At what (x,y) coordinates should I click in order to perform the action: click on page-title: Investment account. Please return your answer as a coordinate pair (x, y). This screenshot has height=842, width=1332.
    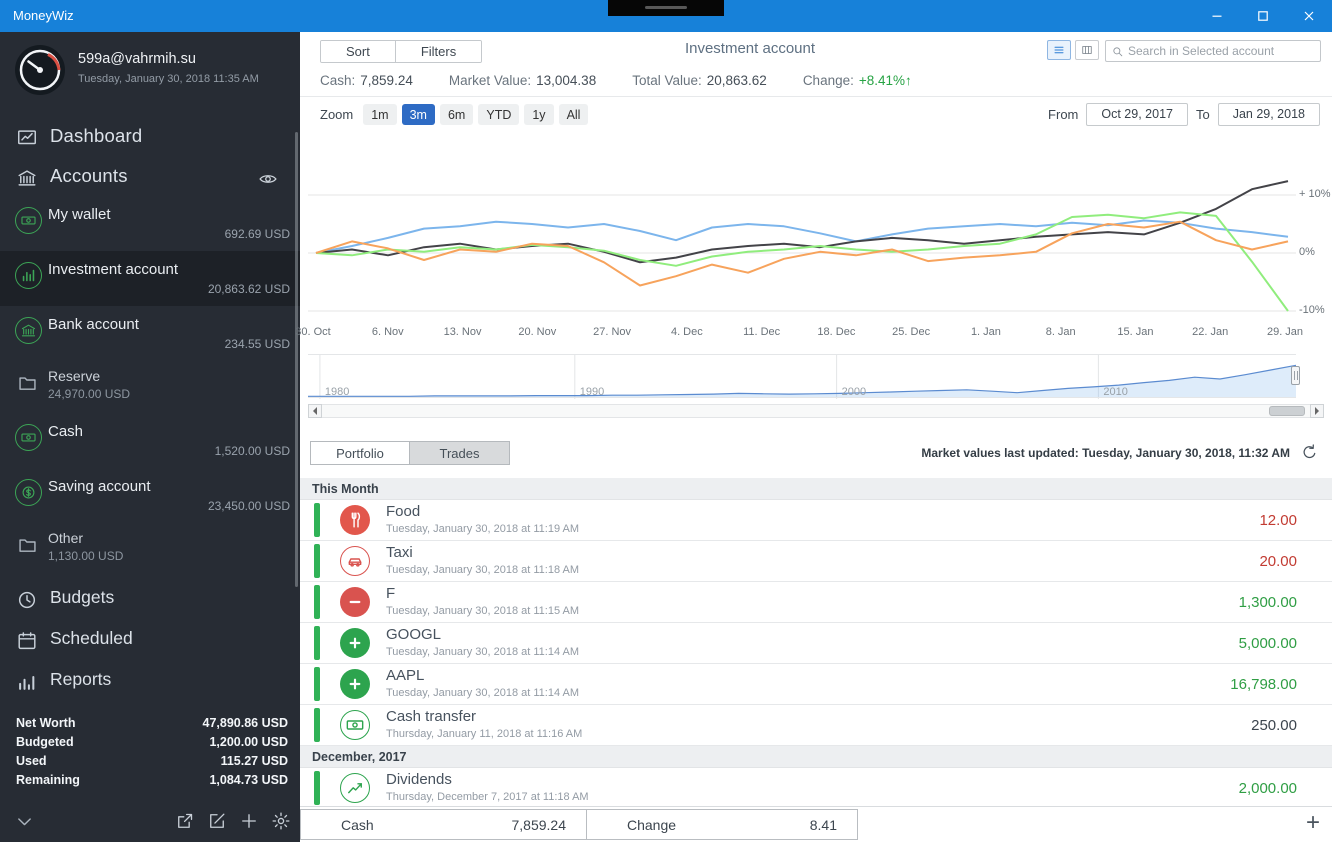
    Looking at the image, I should click on (750, 48).